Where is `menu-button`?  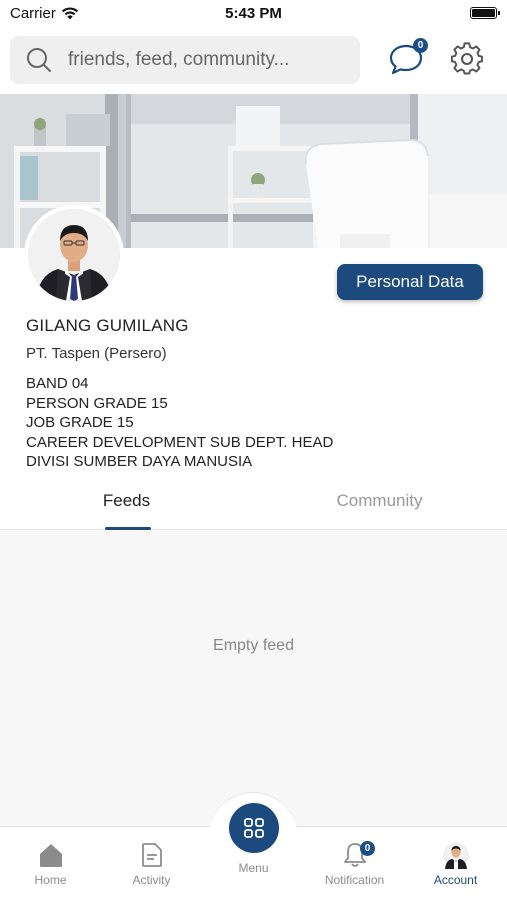
menu-button is located at coordinates (254, 828).